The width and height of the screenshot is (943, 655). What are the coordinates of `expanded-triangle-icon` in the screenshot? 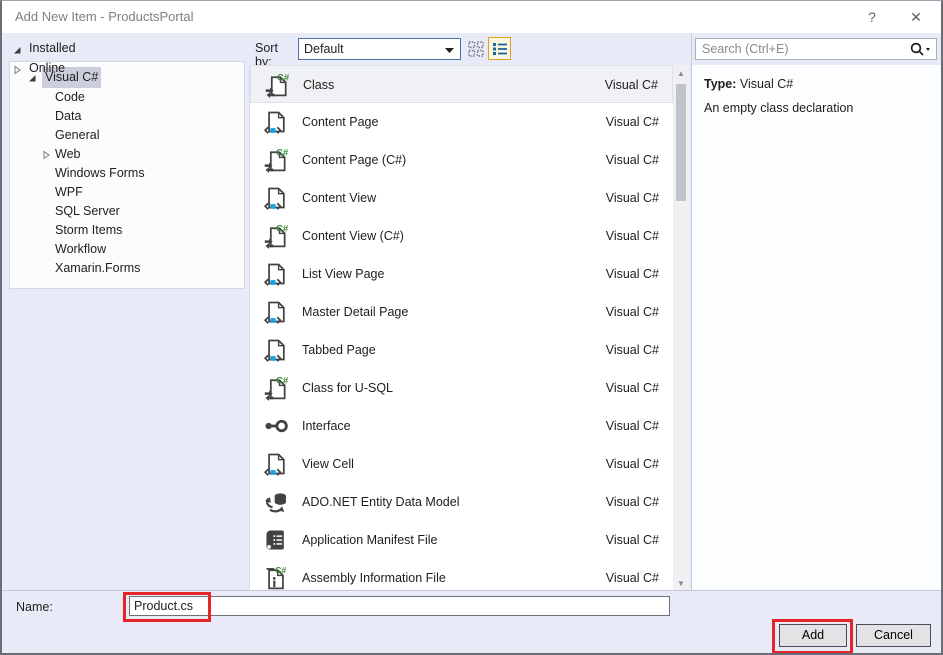 It's located at (17, 50).